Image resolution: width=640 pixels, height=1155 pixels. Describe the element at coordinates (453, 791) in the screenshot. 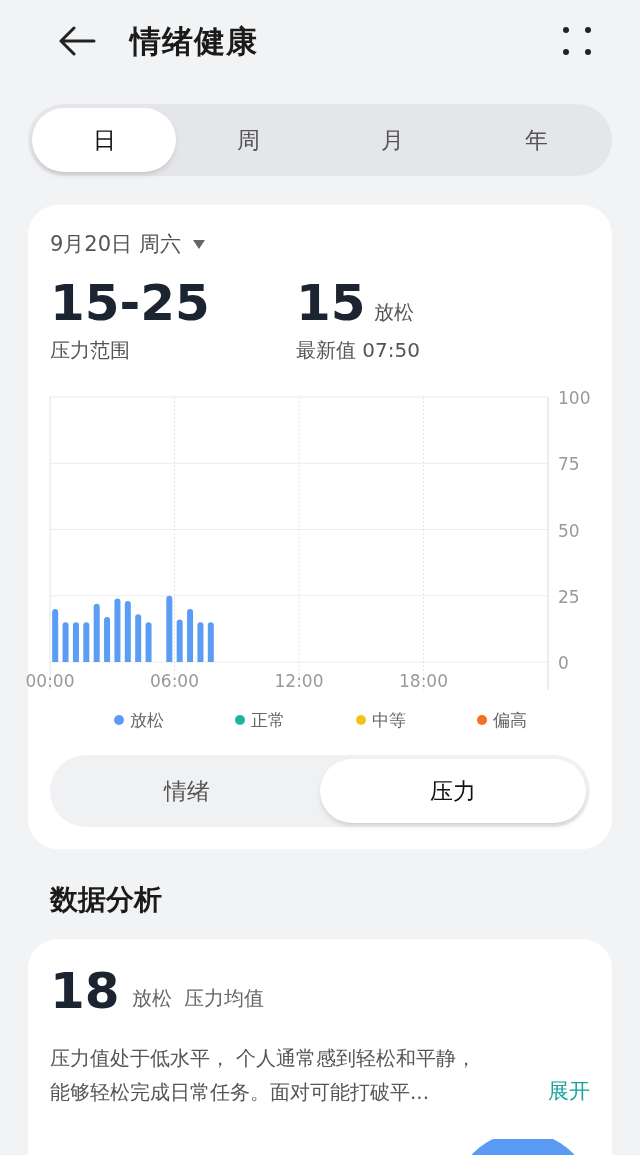

I see `mode-tab: 压力` at that location.